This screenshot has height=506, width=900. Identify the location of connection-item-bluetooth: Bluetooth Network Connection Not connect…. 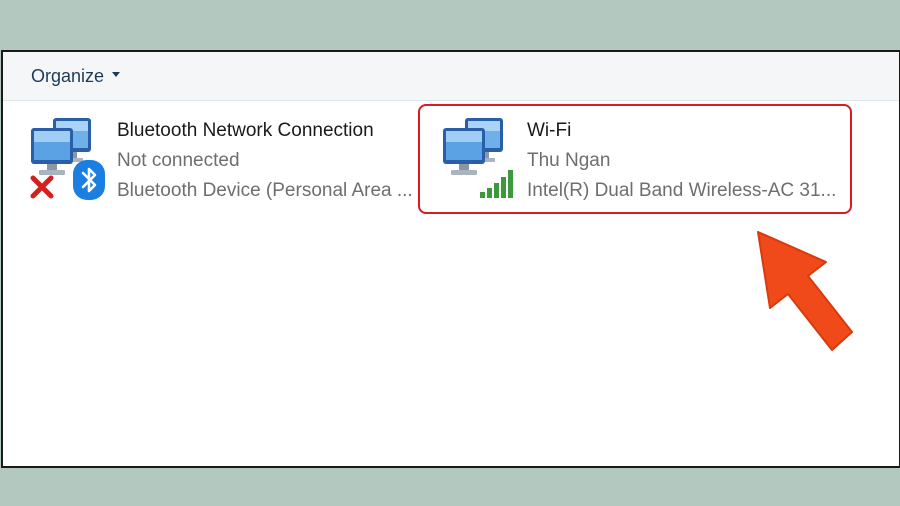
(220, 161).